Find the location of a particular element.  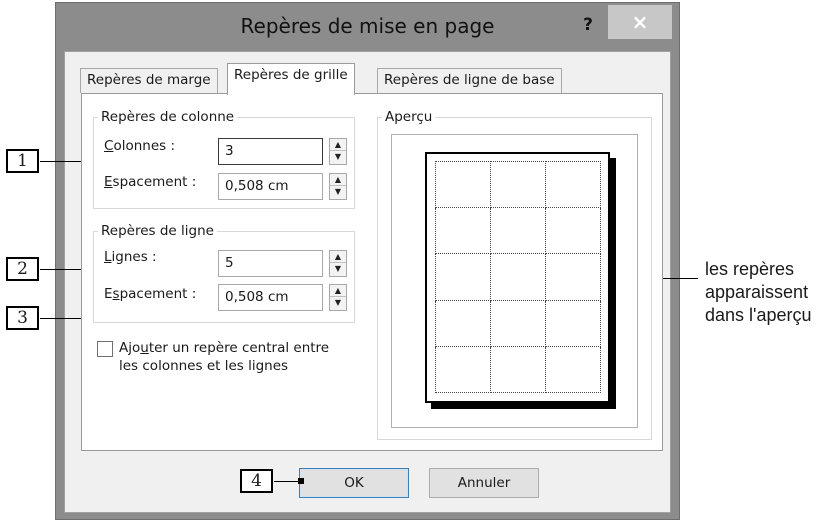

help-button: ? is located at coordinates (588, 25).